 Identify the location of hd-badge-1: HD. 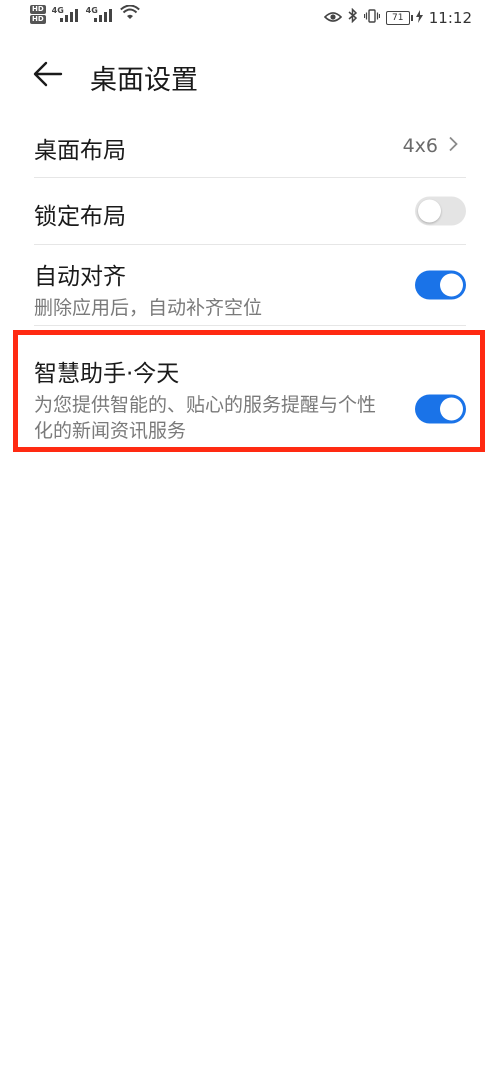
(38, 9).